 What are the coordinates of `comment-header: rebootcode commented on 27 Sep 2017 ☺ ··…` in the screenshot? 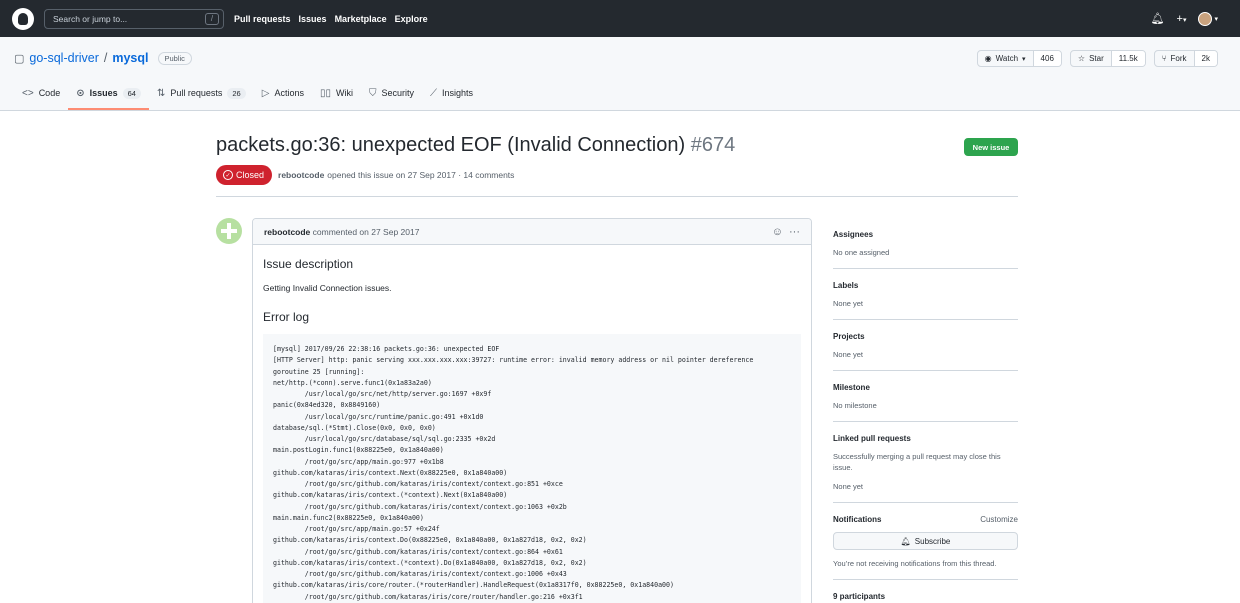 It's located at (532, 232).